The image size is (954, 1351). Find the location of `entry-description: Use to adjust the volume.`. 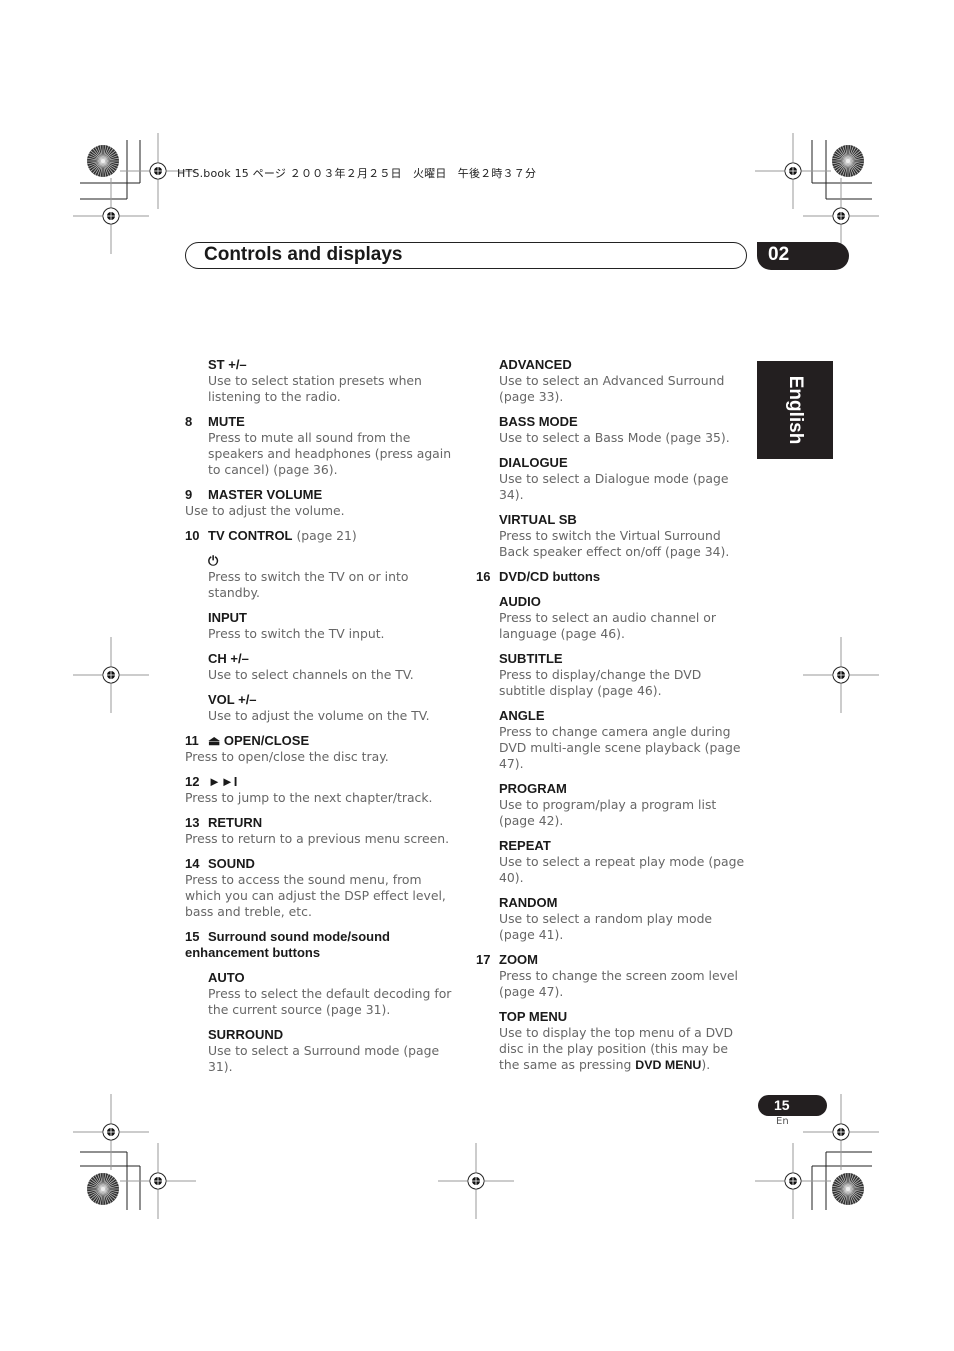

entry-description: Use to adjust the volume. is located at coordinates (322, 511).